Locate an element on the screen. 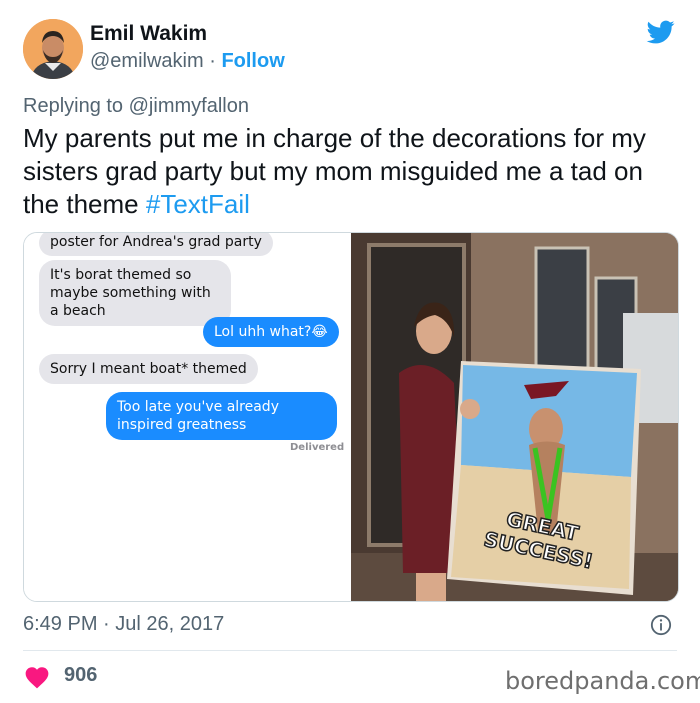  delivered-status: Delivered is located at coordinates (317, 447).